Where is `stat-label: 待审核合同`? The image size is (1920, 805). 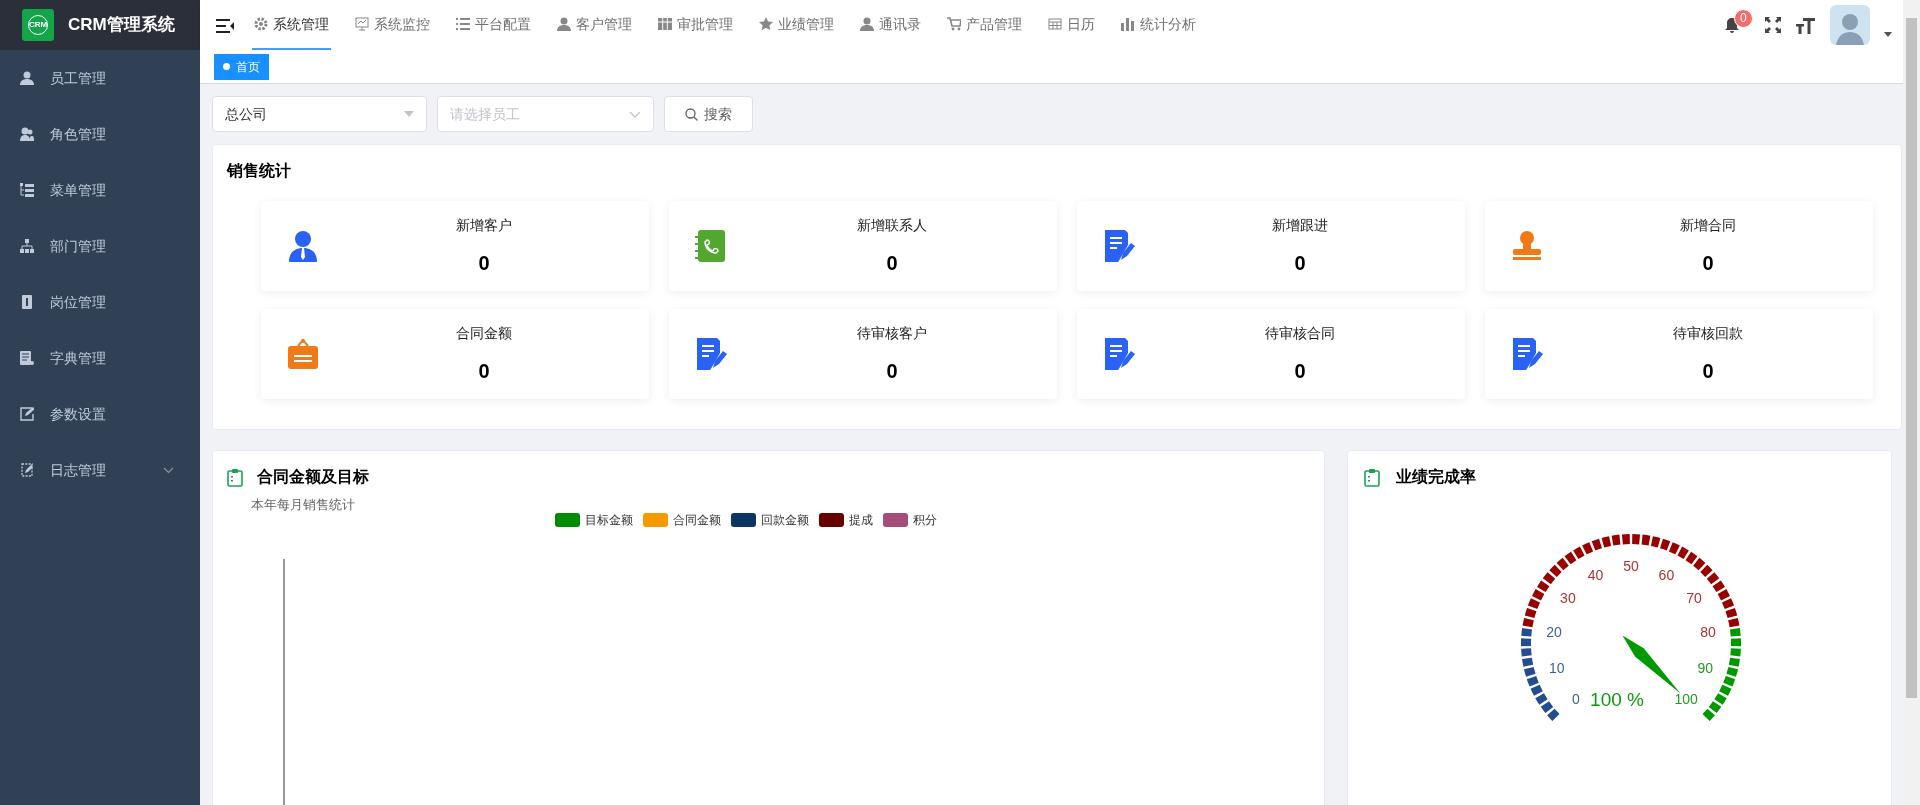 stat-label: 待审核合同 is located at coordinates (1300, 333).